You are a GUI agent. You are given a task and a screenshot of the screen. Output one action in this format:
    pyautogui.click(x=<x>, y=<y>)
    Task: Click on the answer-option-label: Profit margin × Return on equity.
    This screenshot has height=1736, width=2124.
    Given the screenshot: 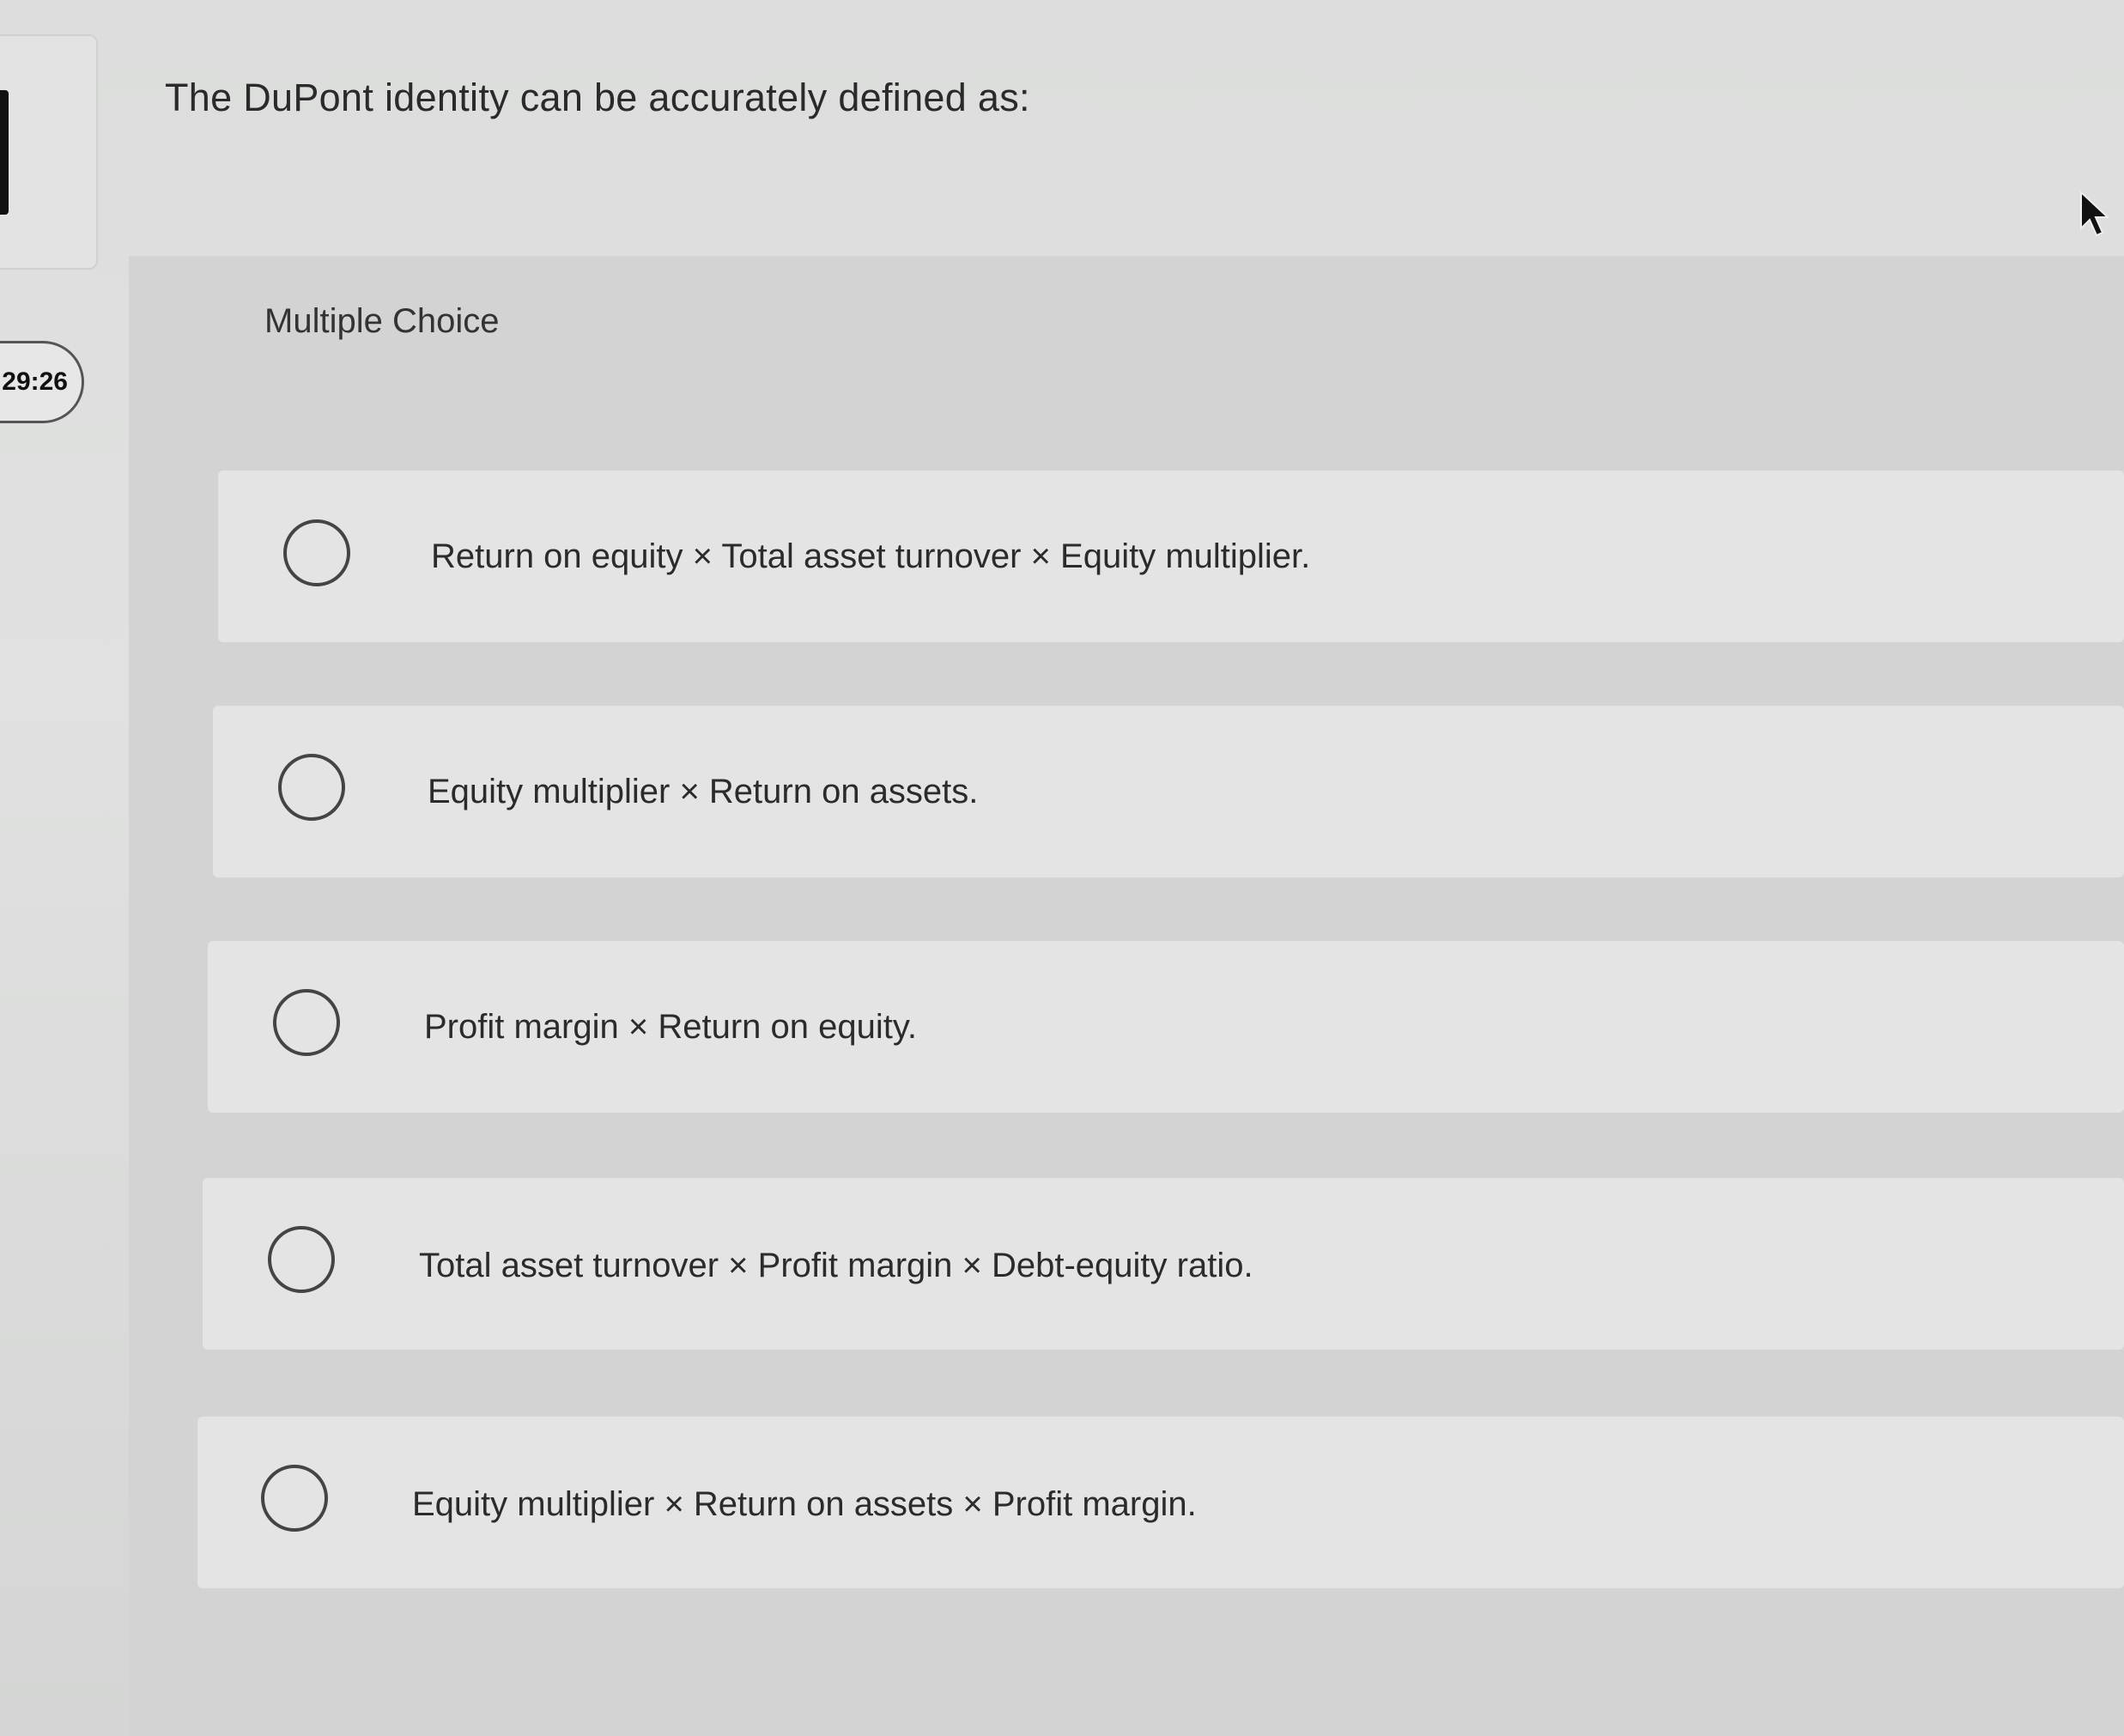 What is the action you would take?
    pyautogui.click(x=671, y=1027)
    